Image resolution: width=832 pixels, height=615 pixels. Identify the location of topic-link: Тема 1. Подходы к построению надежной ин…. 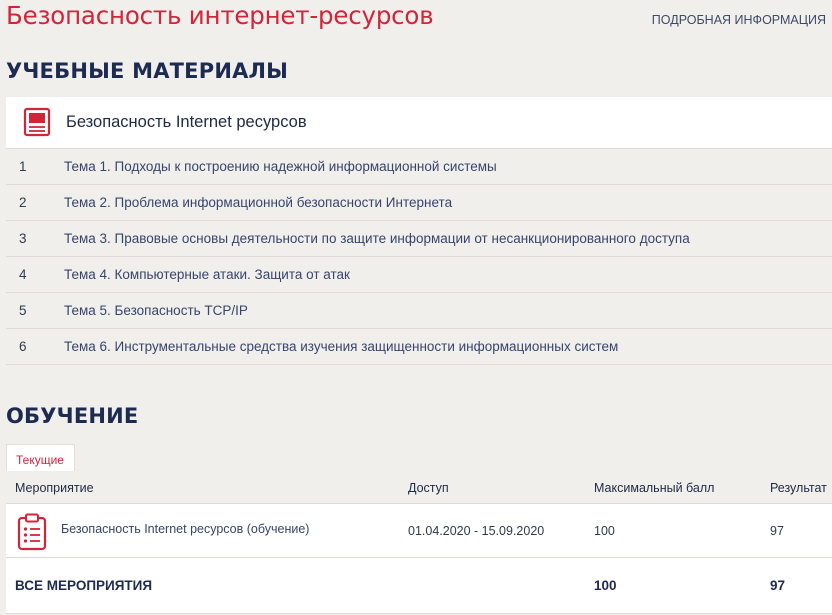
(280, 166).